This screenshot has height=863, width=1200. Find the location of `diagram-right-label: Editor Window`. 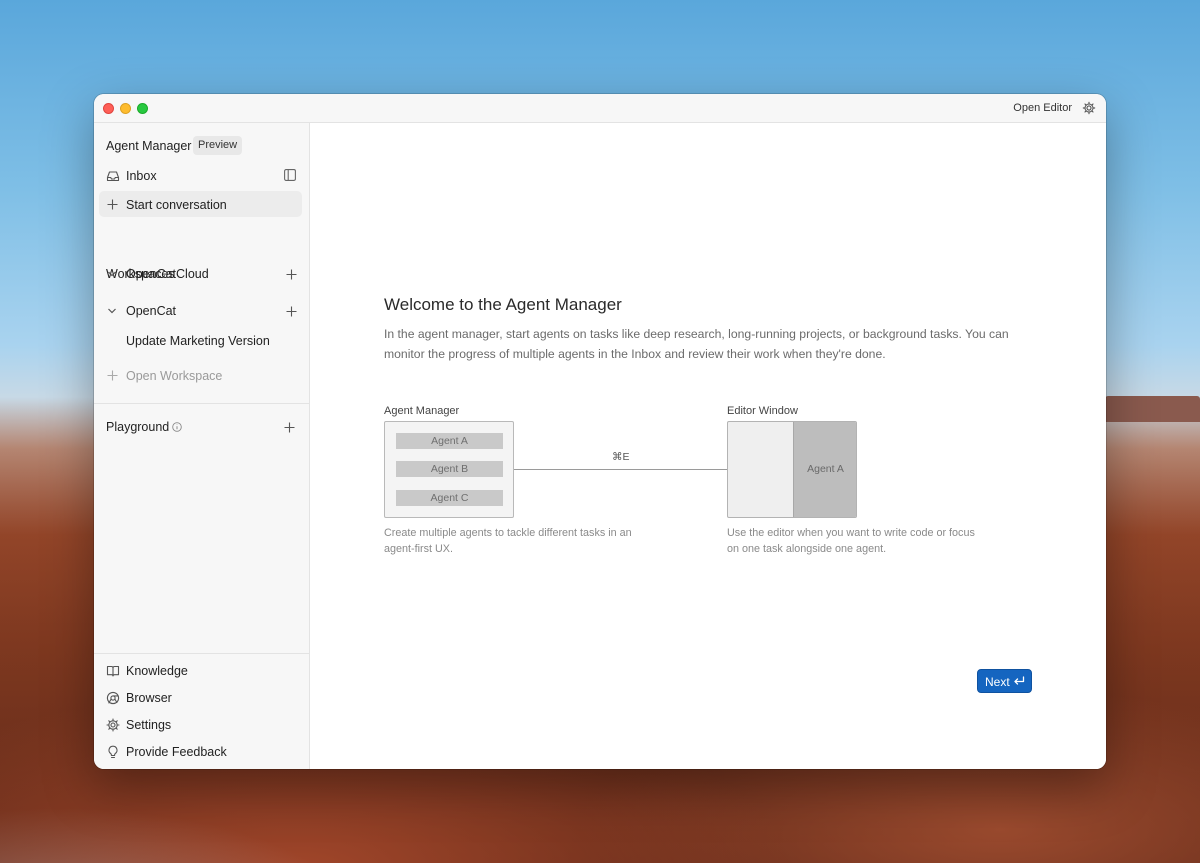

diagram-right-label: Editor Window is located at coordinates (762, 411).